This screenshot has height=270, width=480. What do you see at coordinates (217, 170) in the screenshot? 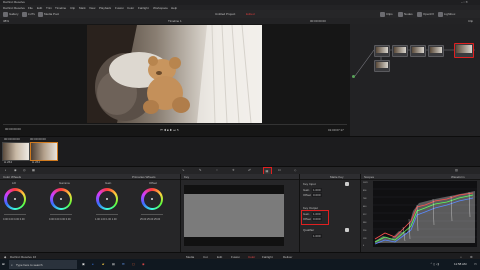
I see `window-icon: ○` at bounding box center [217, 170].